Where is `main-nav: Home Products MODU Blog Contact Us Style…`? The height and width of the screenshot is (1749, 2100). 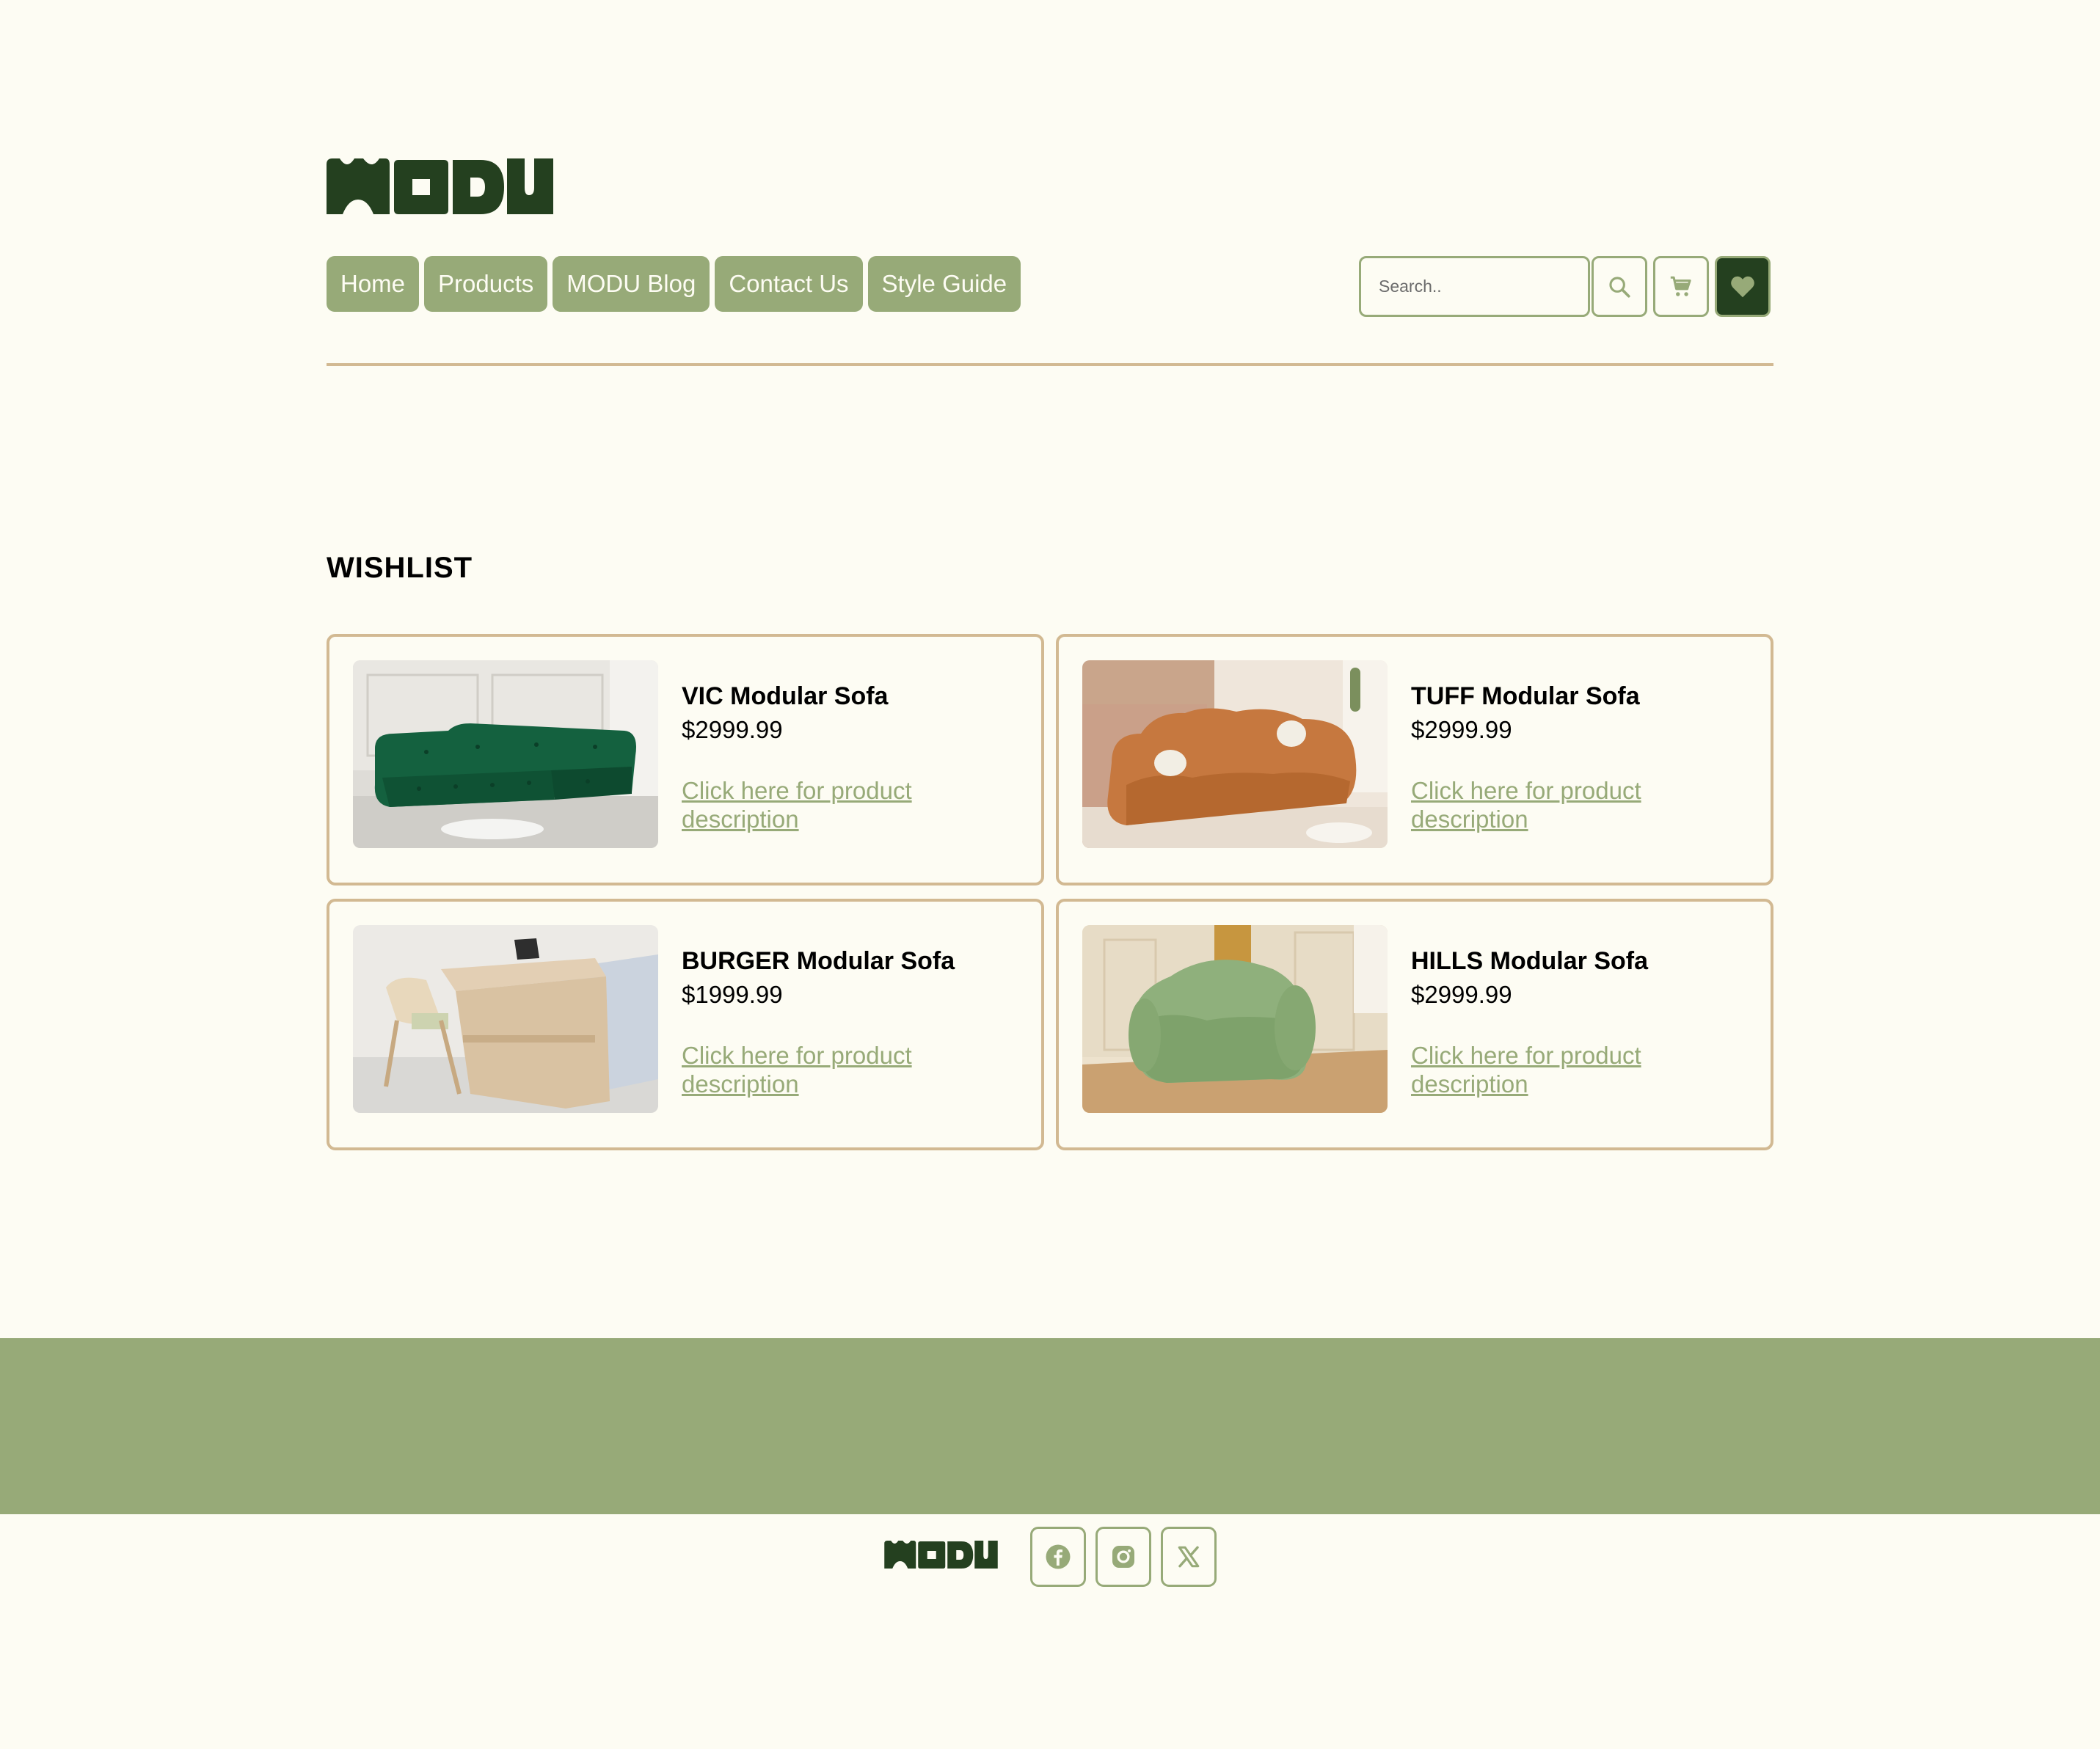
main-nav: Home Products MODU Blog Contact Us Style… is located at coordinates (674, 284).